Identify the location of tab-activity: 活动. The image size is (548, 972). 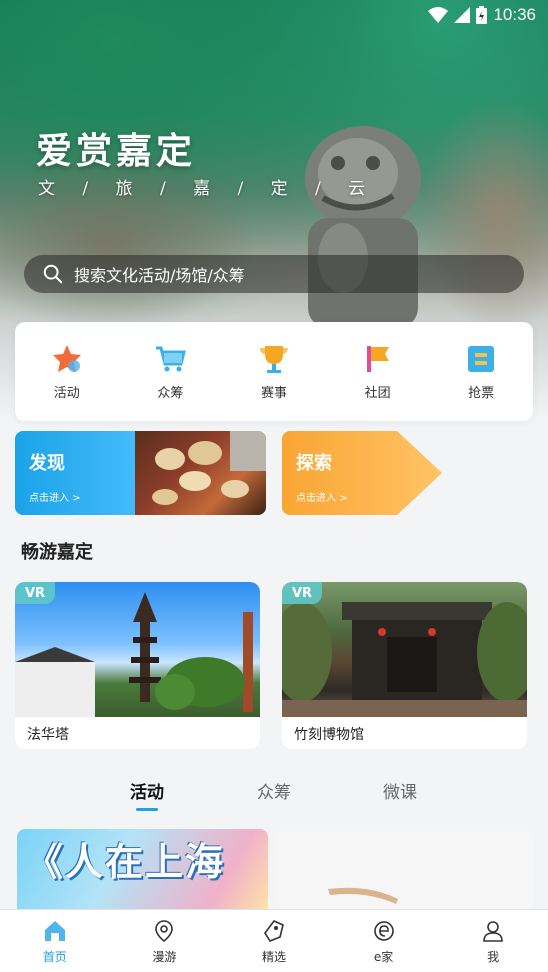
(147, 790).